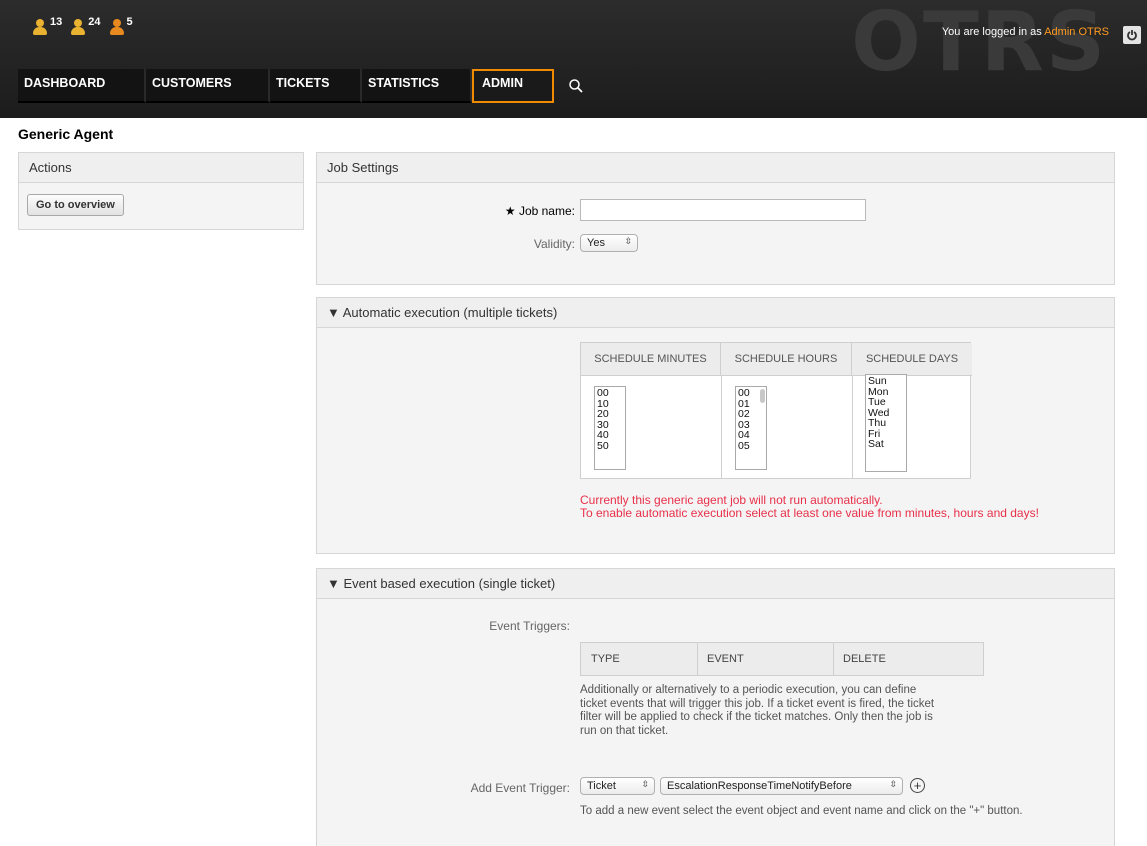 This screenshot has height=846, width=1147. I want to click on login-info: You are logged in as Admin OTRS, so click(1025, 32).